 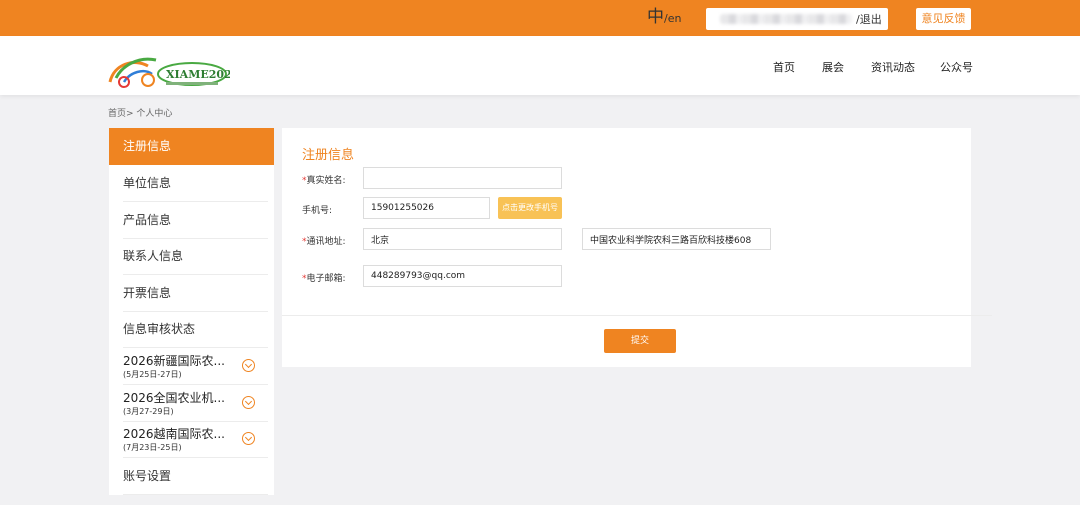 What do you see at coordinates (192, 83) in the screenshot?
I see `logo-subtext-bar` at bounding box center [192, 83].